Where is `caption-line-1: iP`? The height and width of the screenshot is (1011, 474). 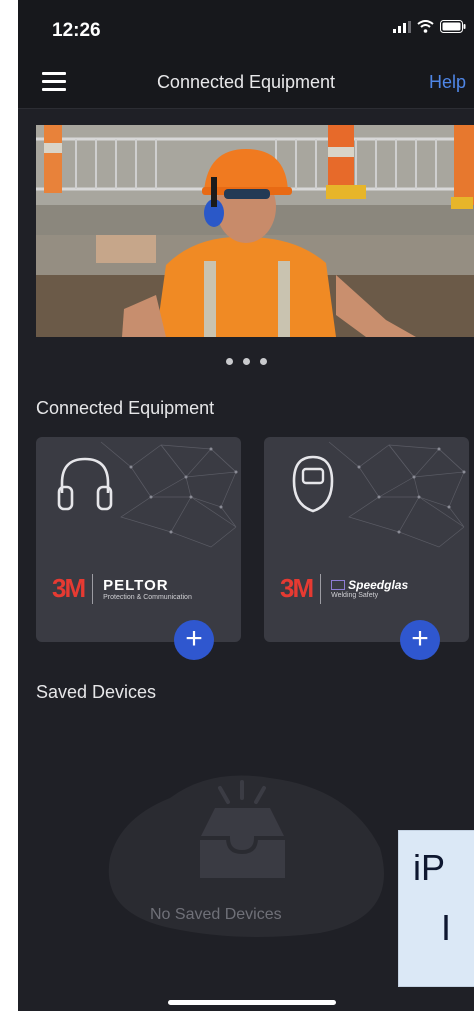 caption-line-1: iP is located at coordinates (429, 867).